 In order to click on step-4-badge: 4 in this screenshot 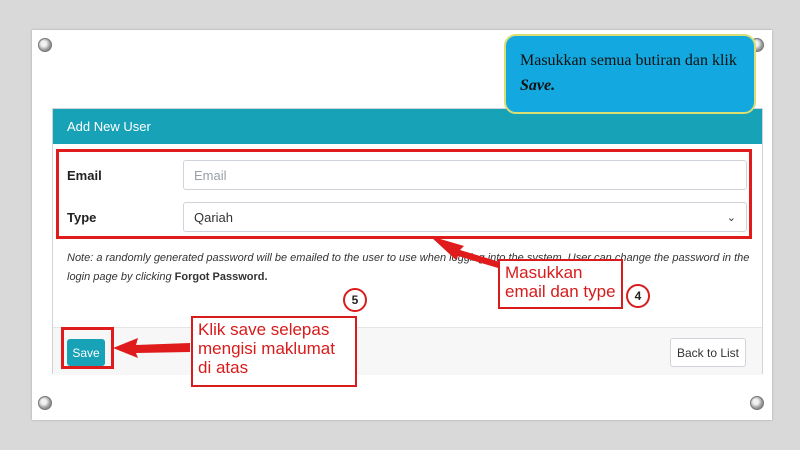, I will do `click(638, 296)`.